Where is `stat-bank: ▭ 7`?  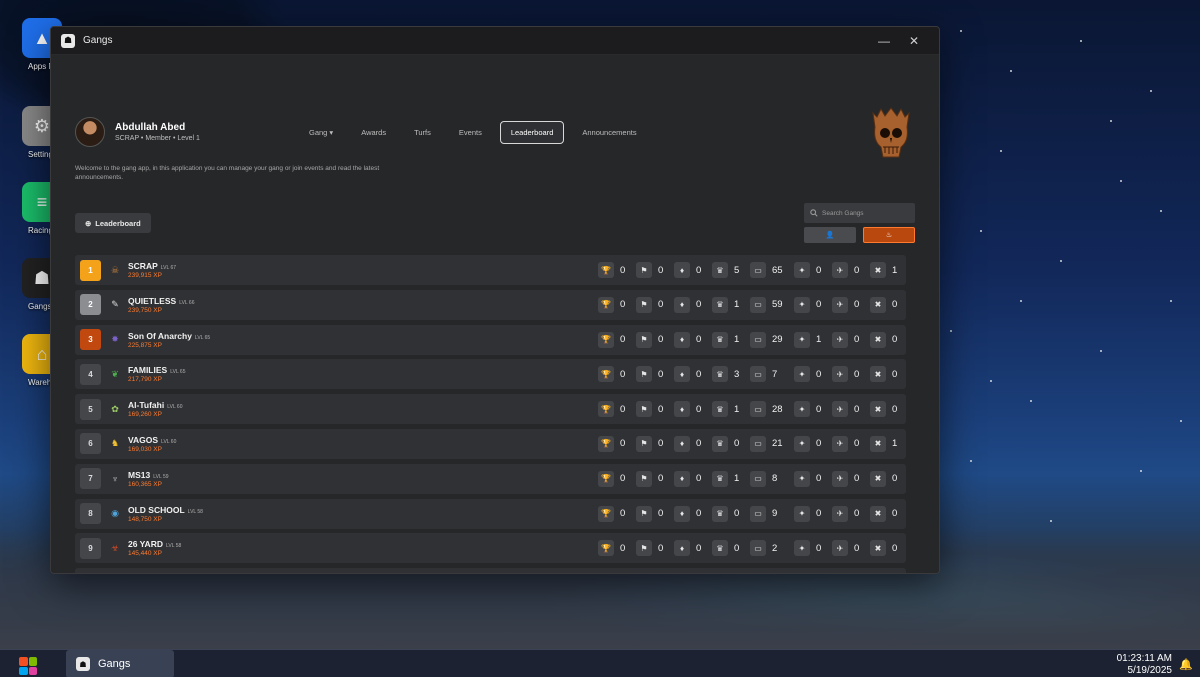
stat-bank: ▭ 7 is located at coordinates (769, 374).